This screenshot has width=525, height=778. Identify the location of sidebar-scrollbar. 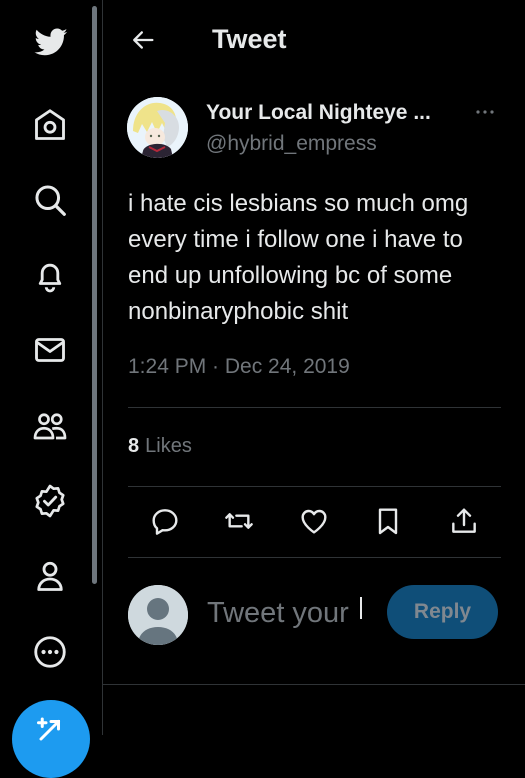
(94, 295).